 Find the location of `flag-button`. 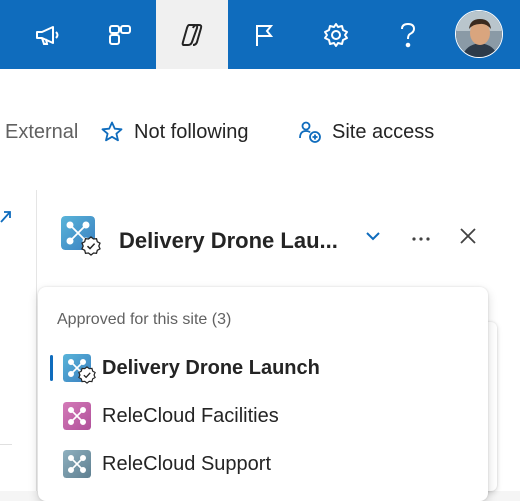

flag-button is located at coordinates (264, 34).